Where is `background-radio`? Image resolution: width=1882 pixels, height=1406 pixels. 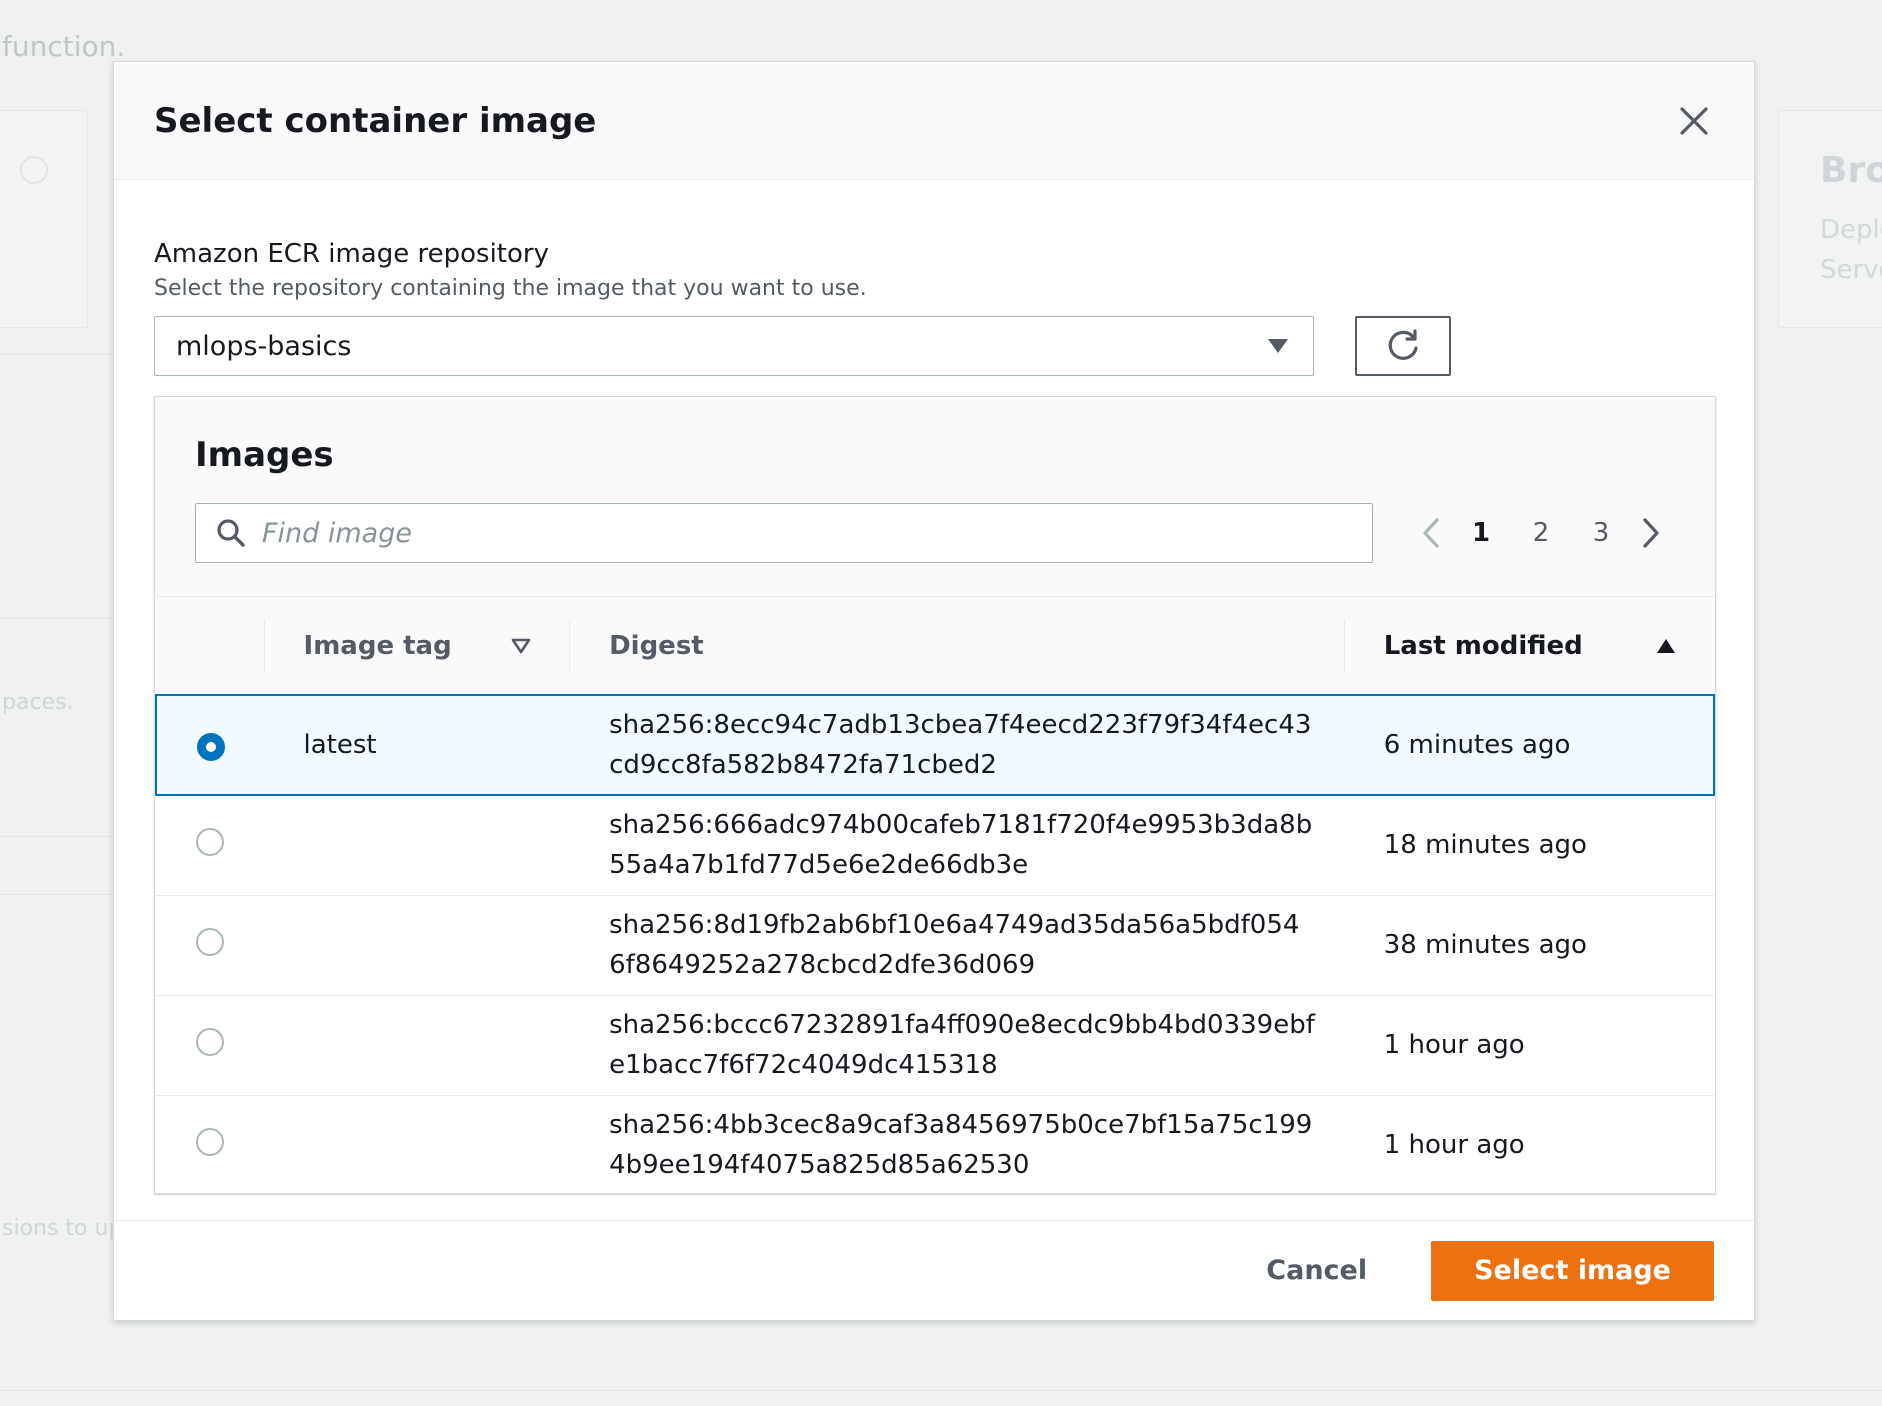
background-radio is located at coordinates (34, 170).